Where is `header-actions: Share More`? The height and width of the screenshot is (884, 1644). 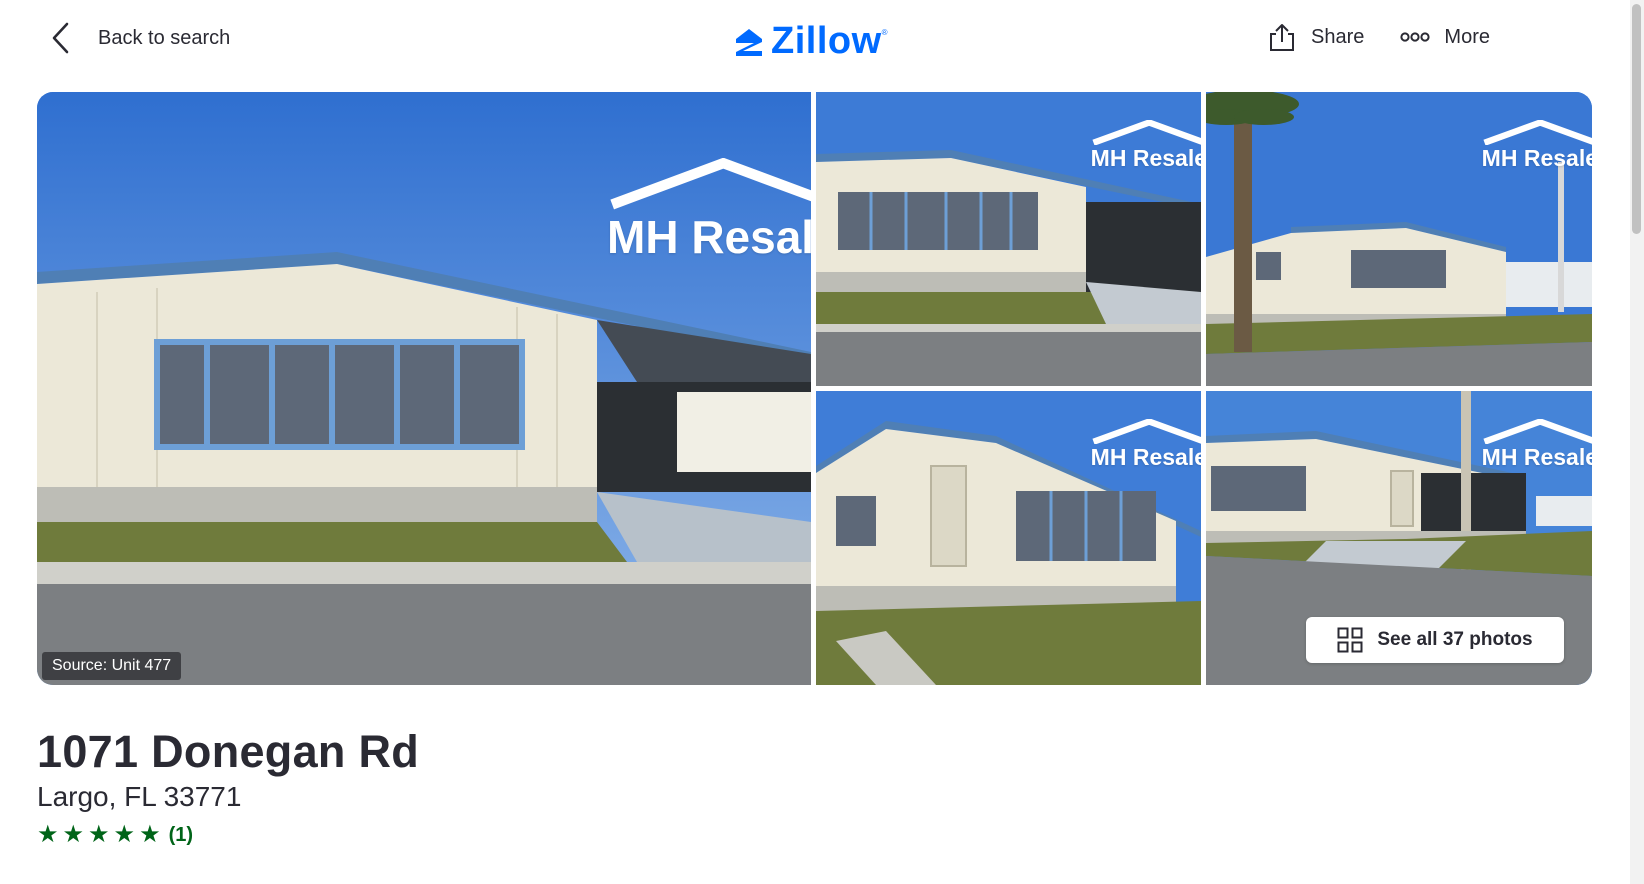 header-actions: Share More is located at coordinates (1378, 37).